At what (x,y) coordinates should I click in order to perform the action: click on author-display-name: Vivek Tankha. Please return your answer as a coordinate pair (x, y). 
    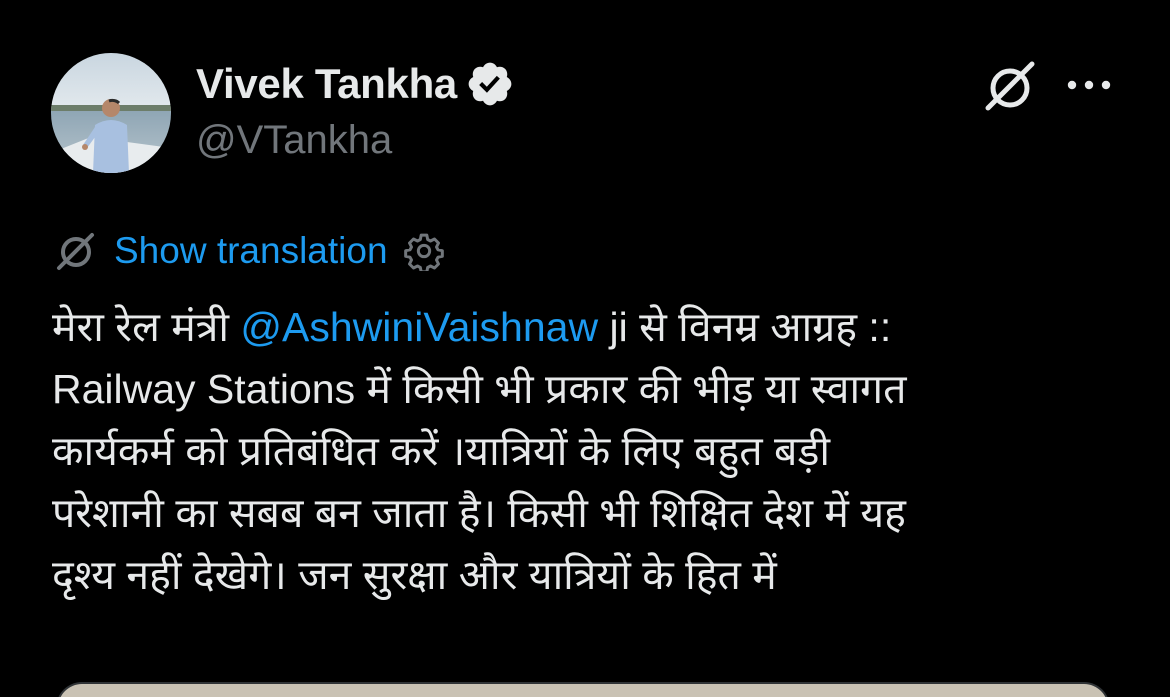
    Looking at the image, I should click on (326, 84).